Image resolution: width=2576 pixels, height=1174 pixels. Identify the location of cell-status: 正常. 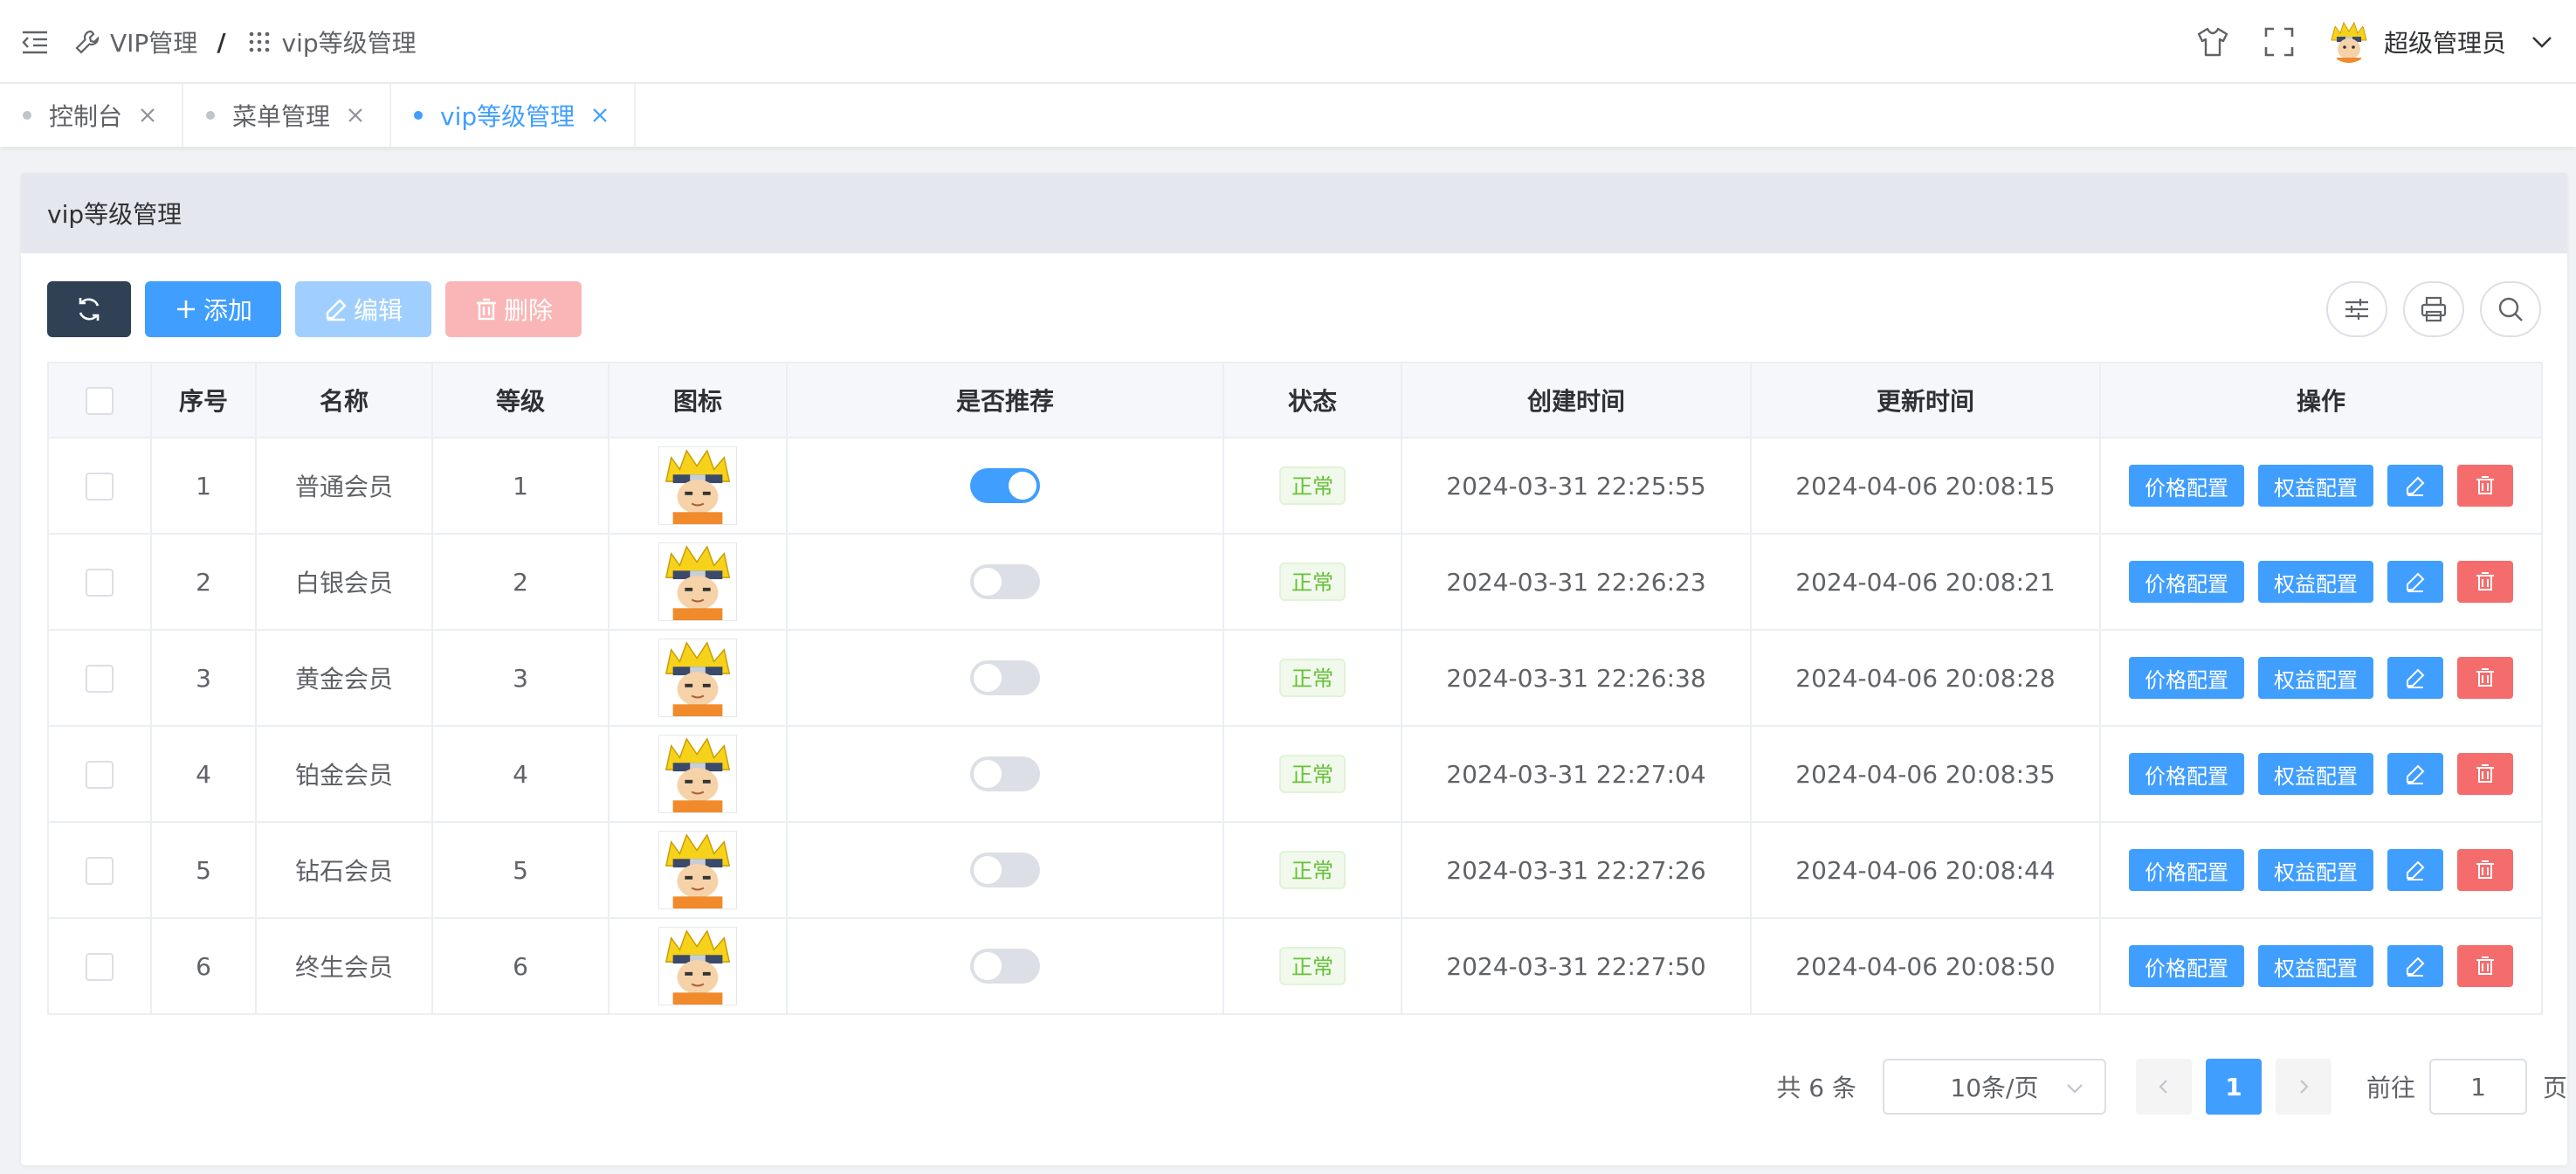
(1312, 486).